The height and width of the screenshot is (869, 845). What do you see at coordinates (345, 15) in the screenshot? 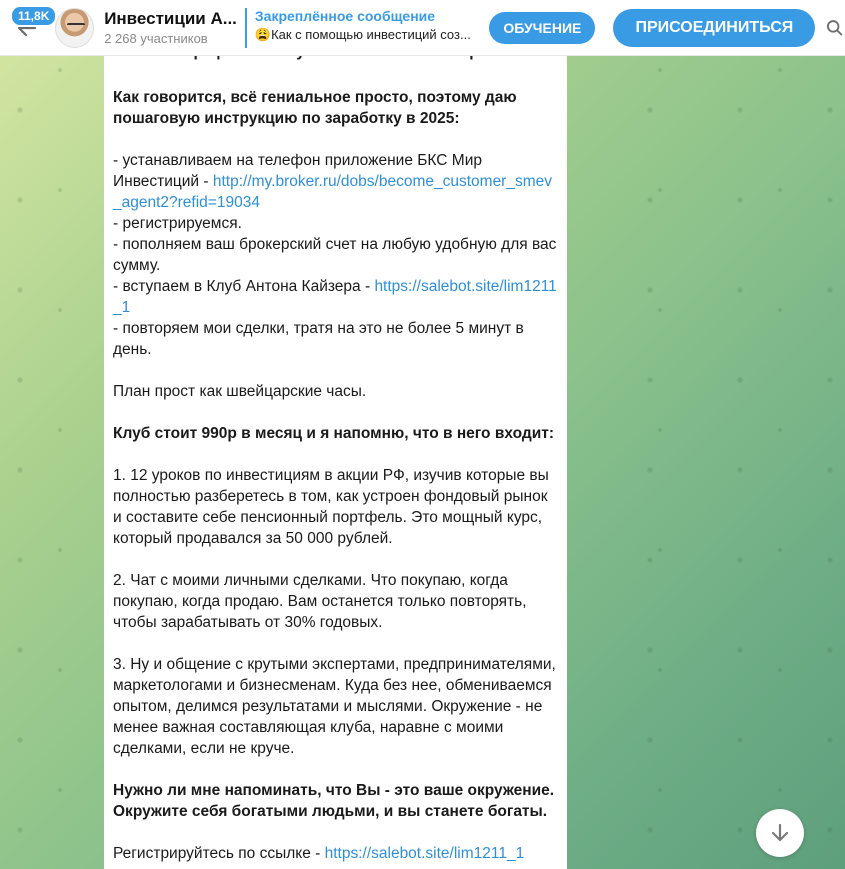
I see `pinned-title: Закреплённое сообщение` at bounding box center [345, 15].